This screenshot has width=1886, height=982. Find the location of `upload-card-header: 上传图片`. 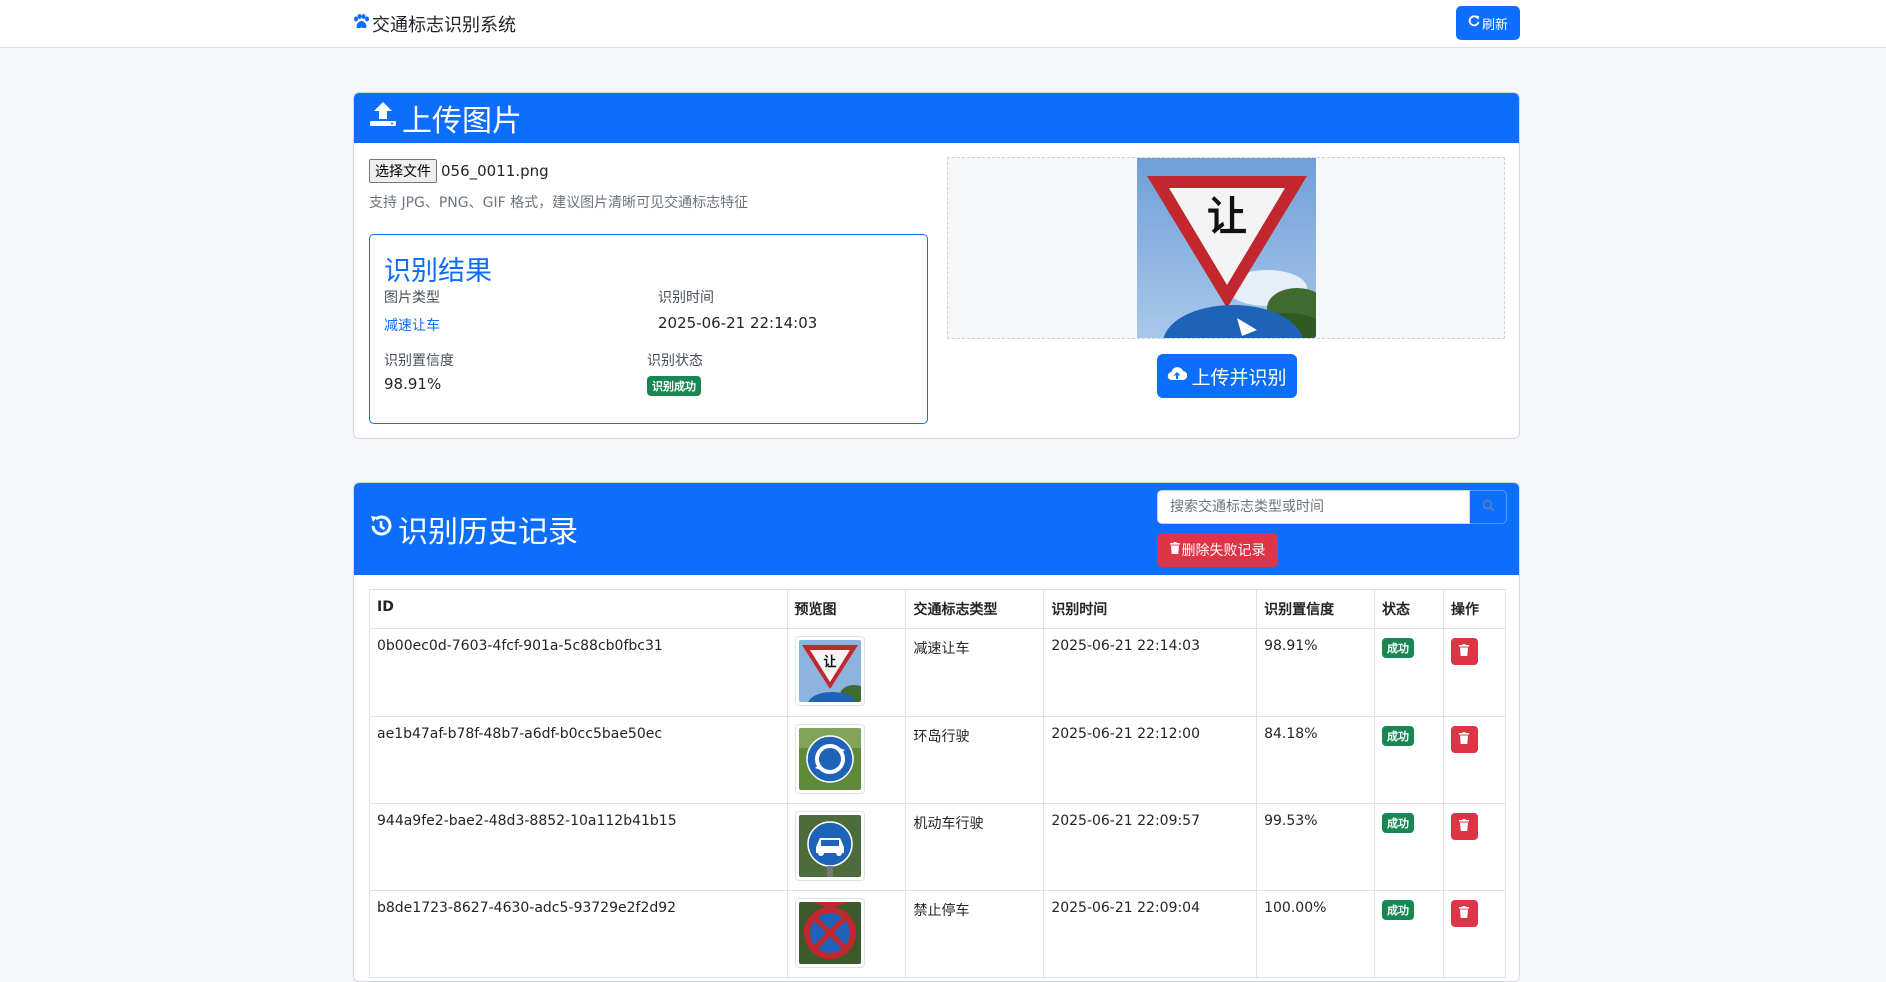

upload-card-header: 上传图片 is located at coordinates (936, 118).